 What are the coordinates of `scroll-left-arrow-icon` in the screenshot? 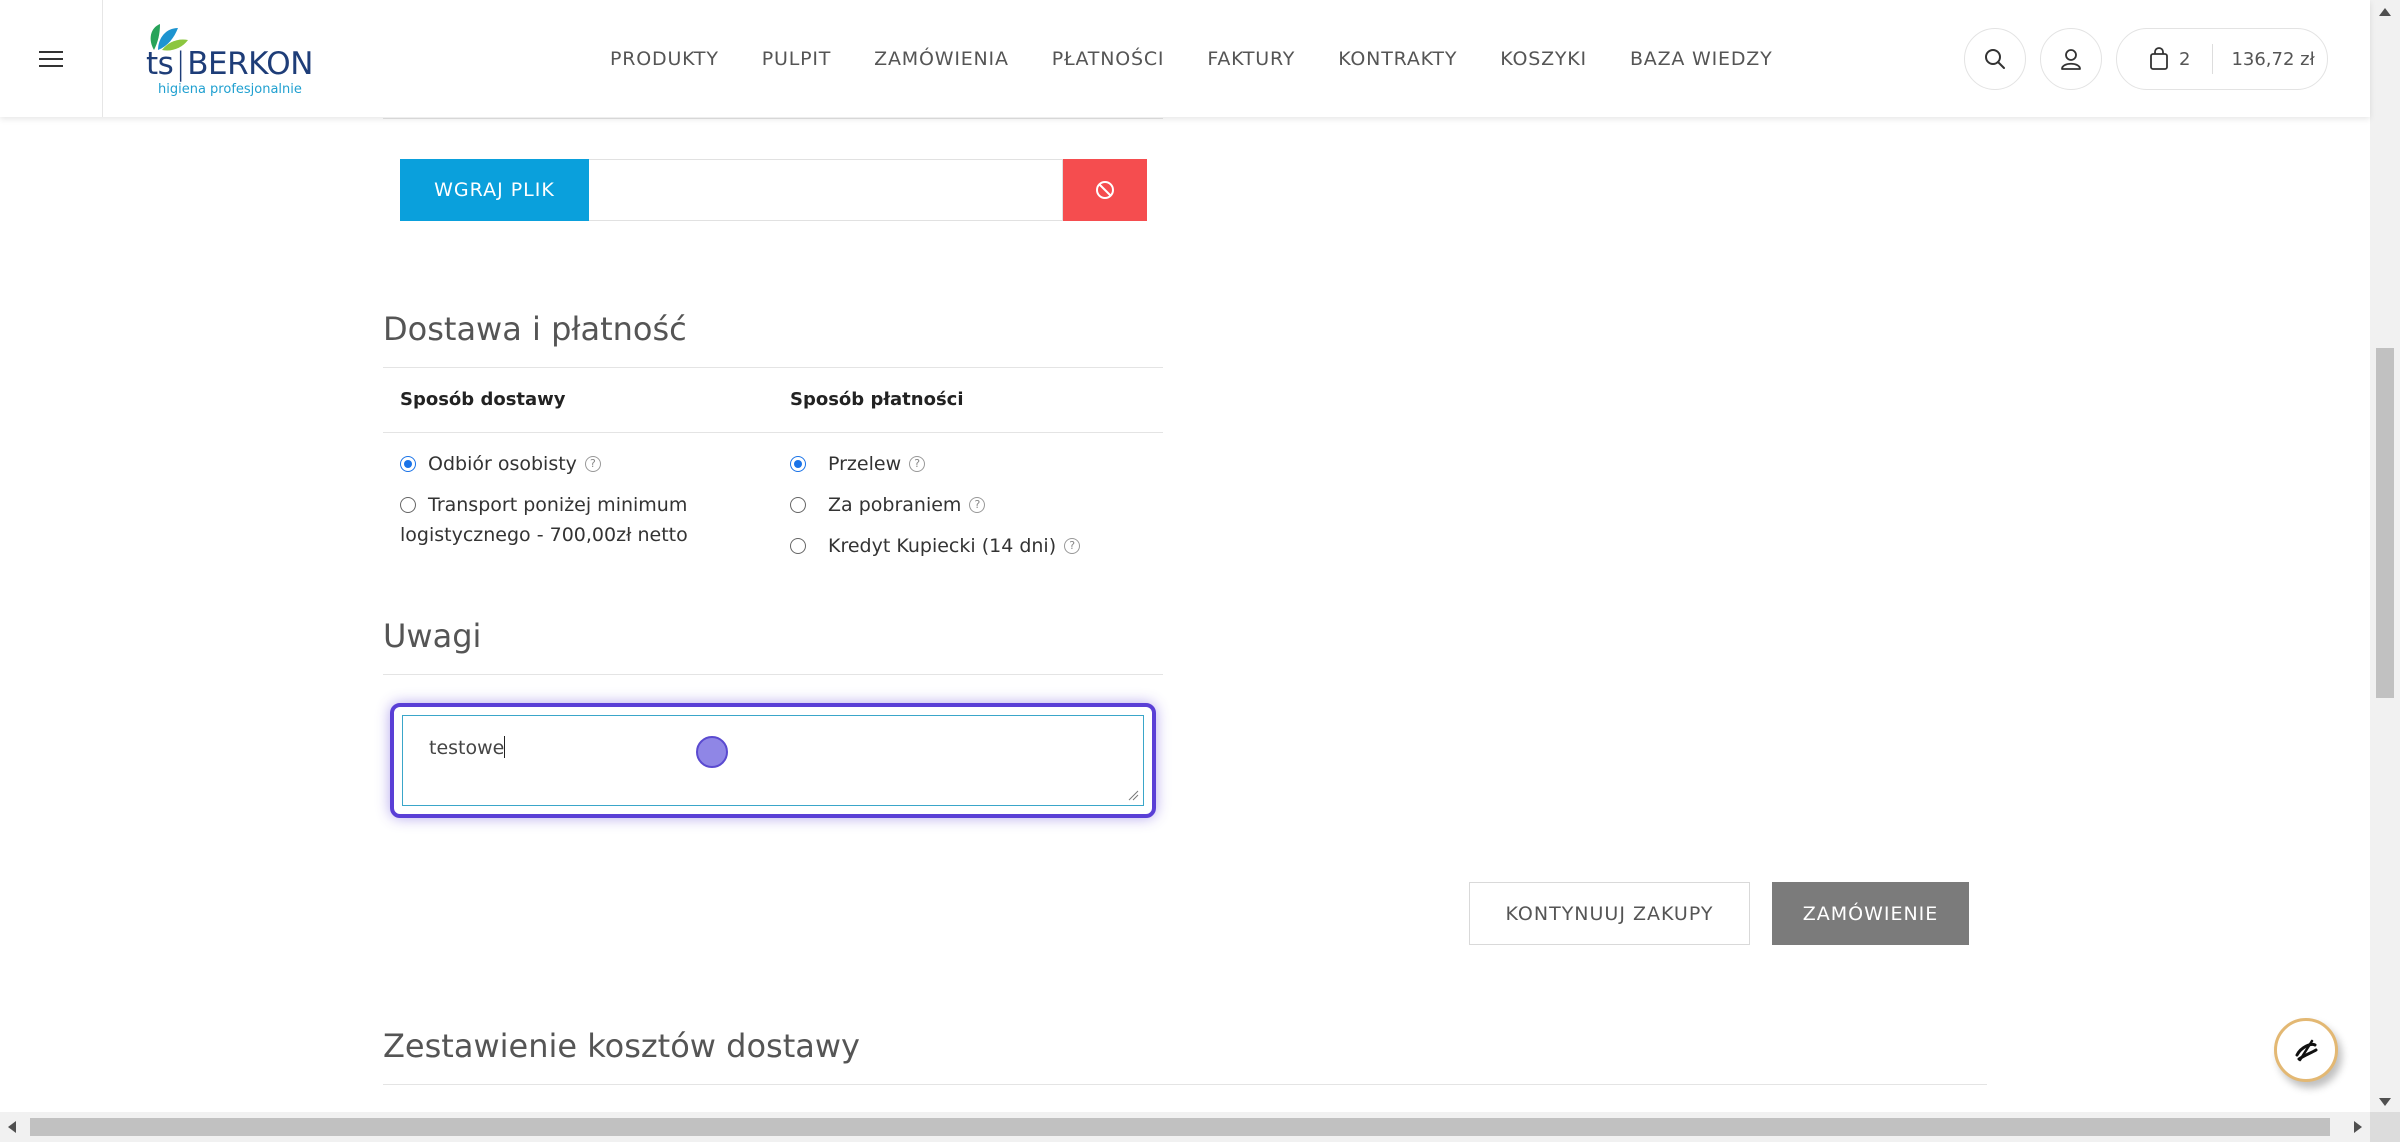 It's located at (12, 1127).